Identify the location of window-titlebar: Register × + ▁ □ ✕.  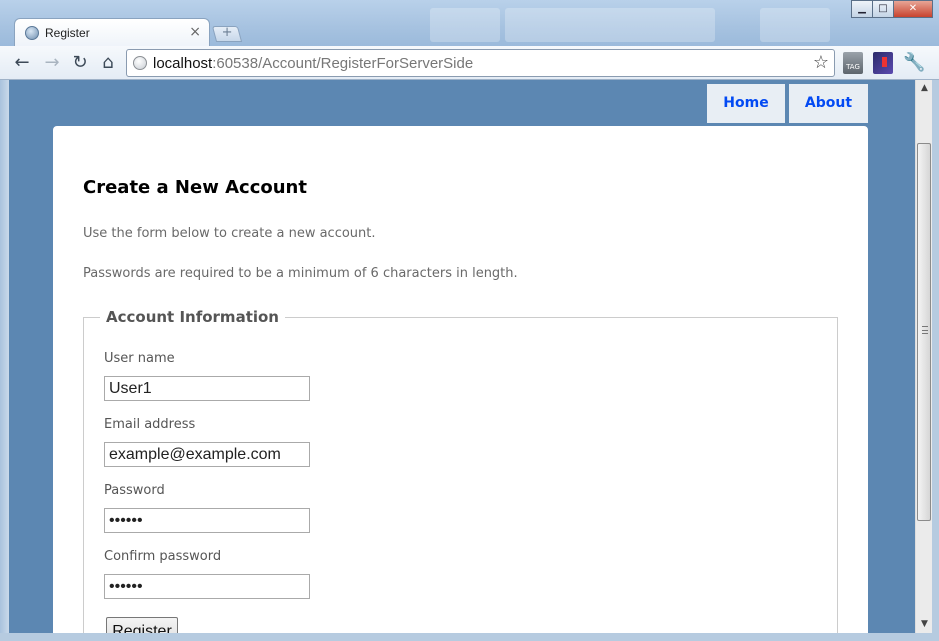
(469, 24).